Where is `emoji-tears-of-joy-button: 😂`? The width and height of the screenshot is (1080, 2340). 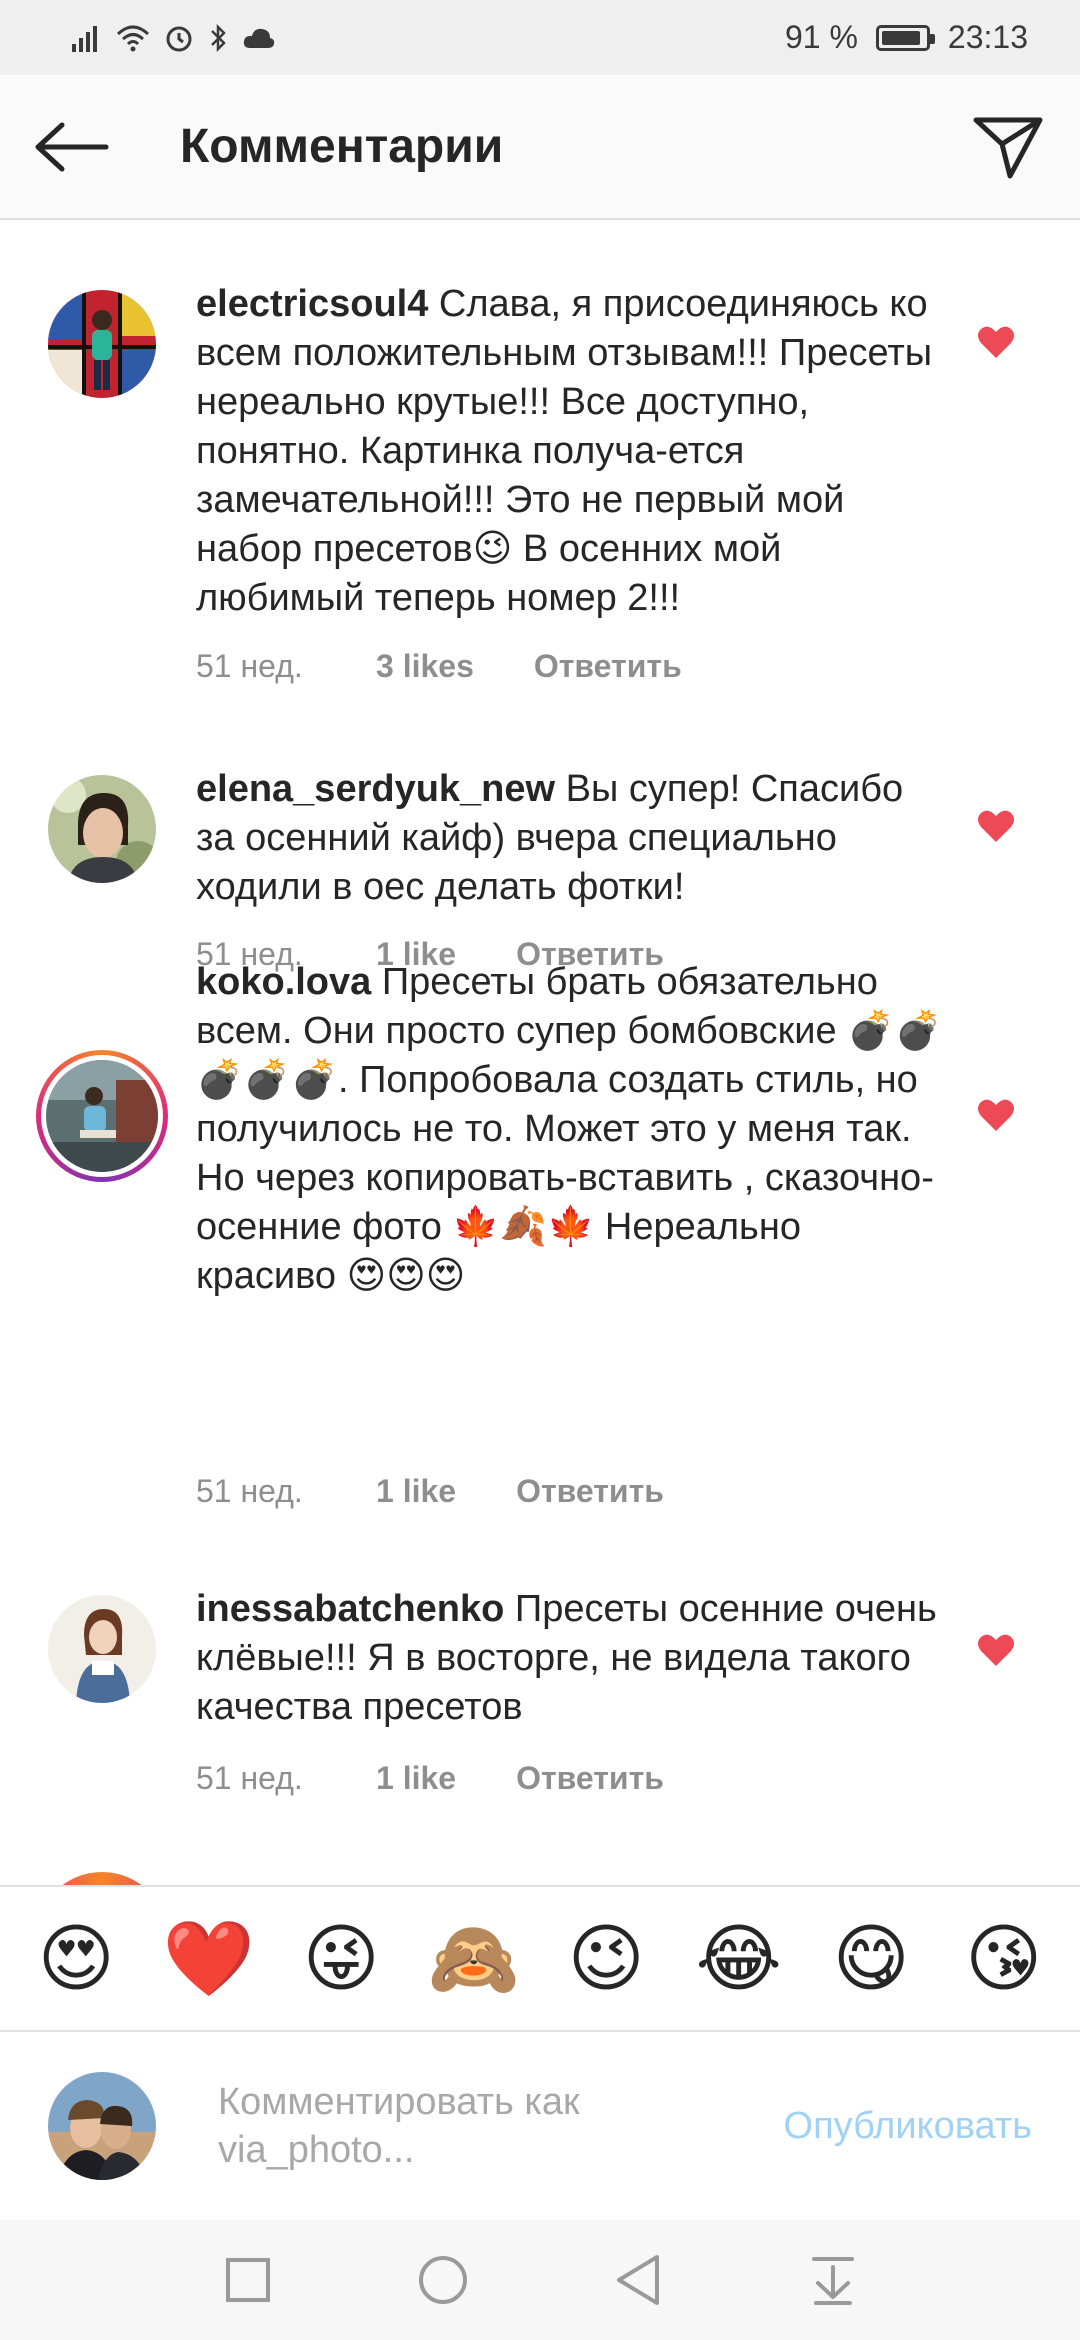
emoji-tears-of-joy-button: 😂 is located at coordinates (739, 1959).